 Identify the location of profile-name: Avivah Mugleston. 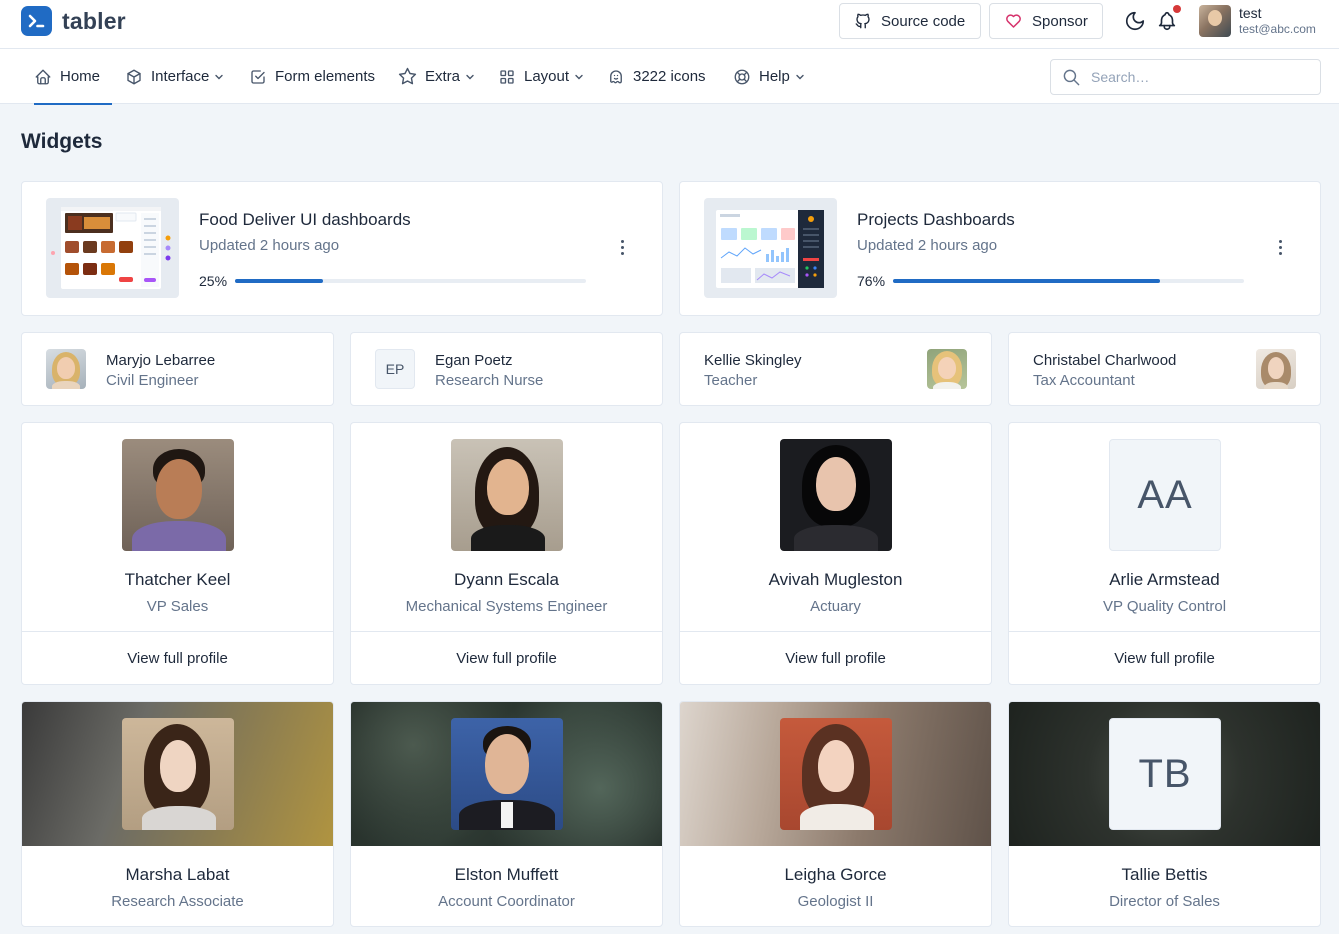
(835, 579).